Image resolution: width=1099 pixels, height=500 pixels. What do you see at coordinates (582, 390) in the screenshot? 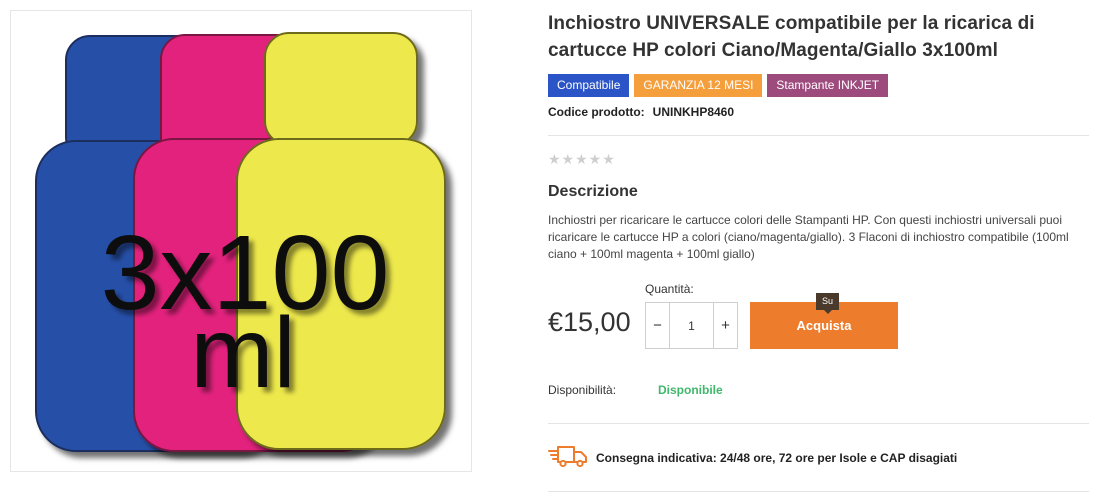
I see `availability-label: Disponibilità:` at bounding box center [582, 390].